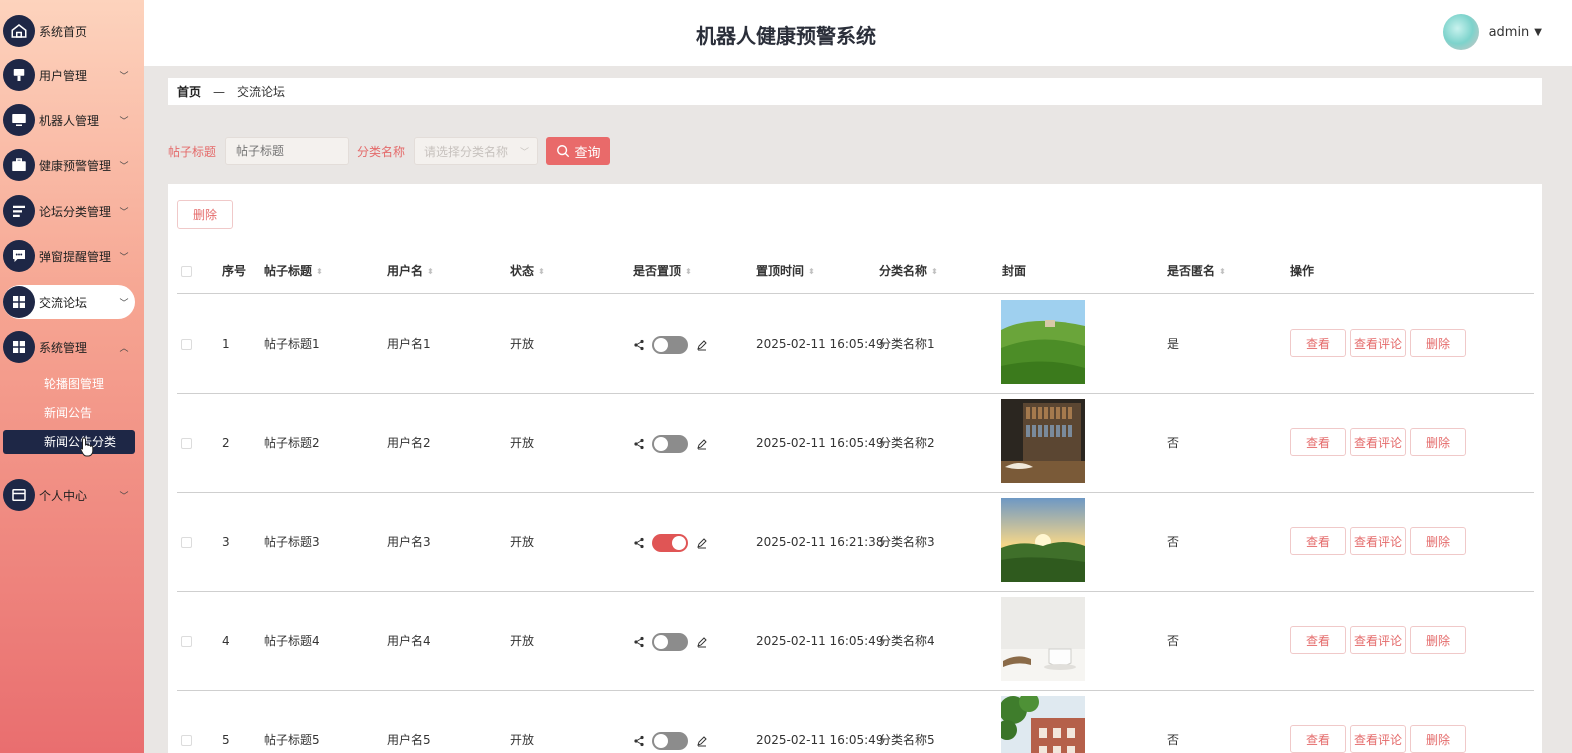 This screenshot has height=753, width=1572. What do you see at coordinates (1191, 271) in the screenshot?
I see `header-anonymous-text: 是否匿名` at bounding box center [1191, 271].